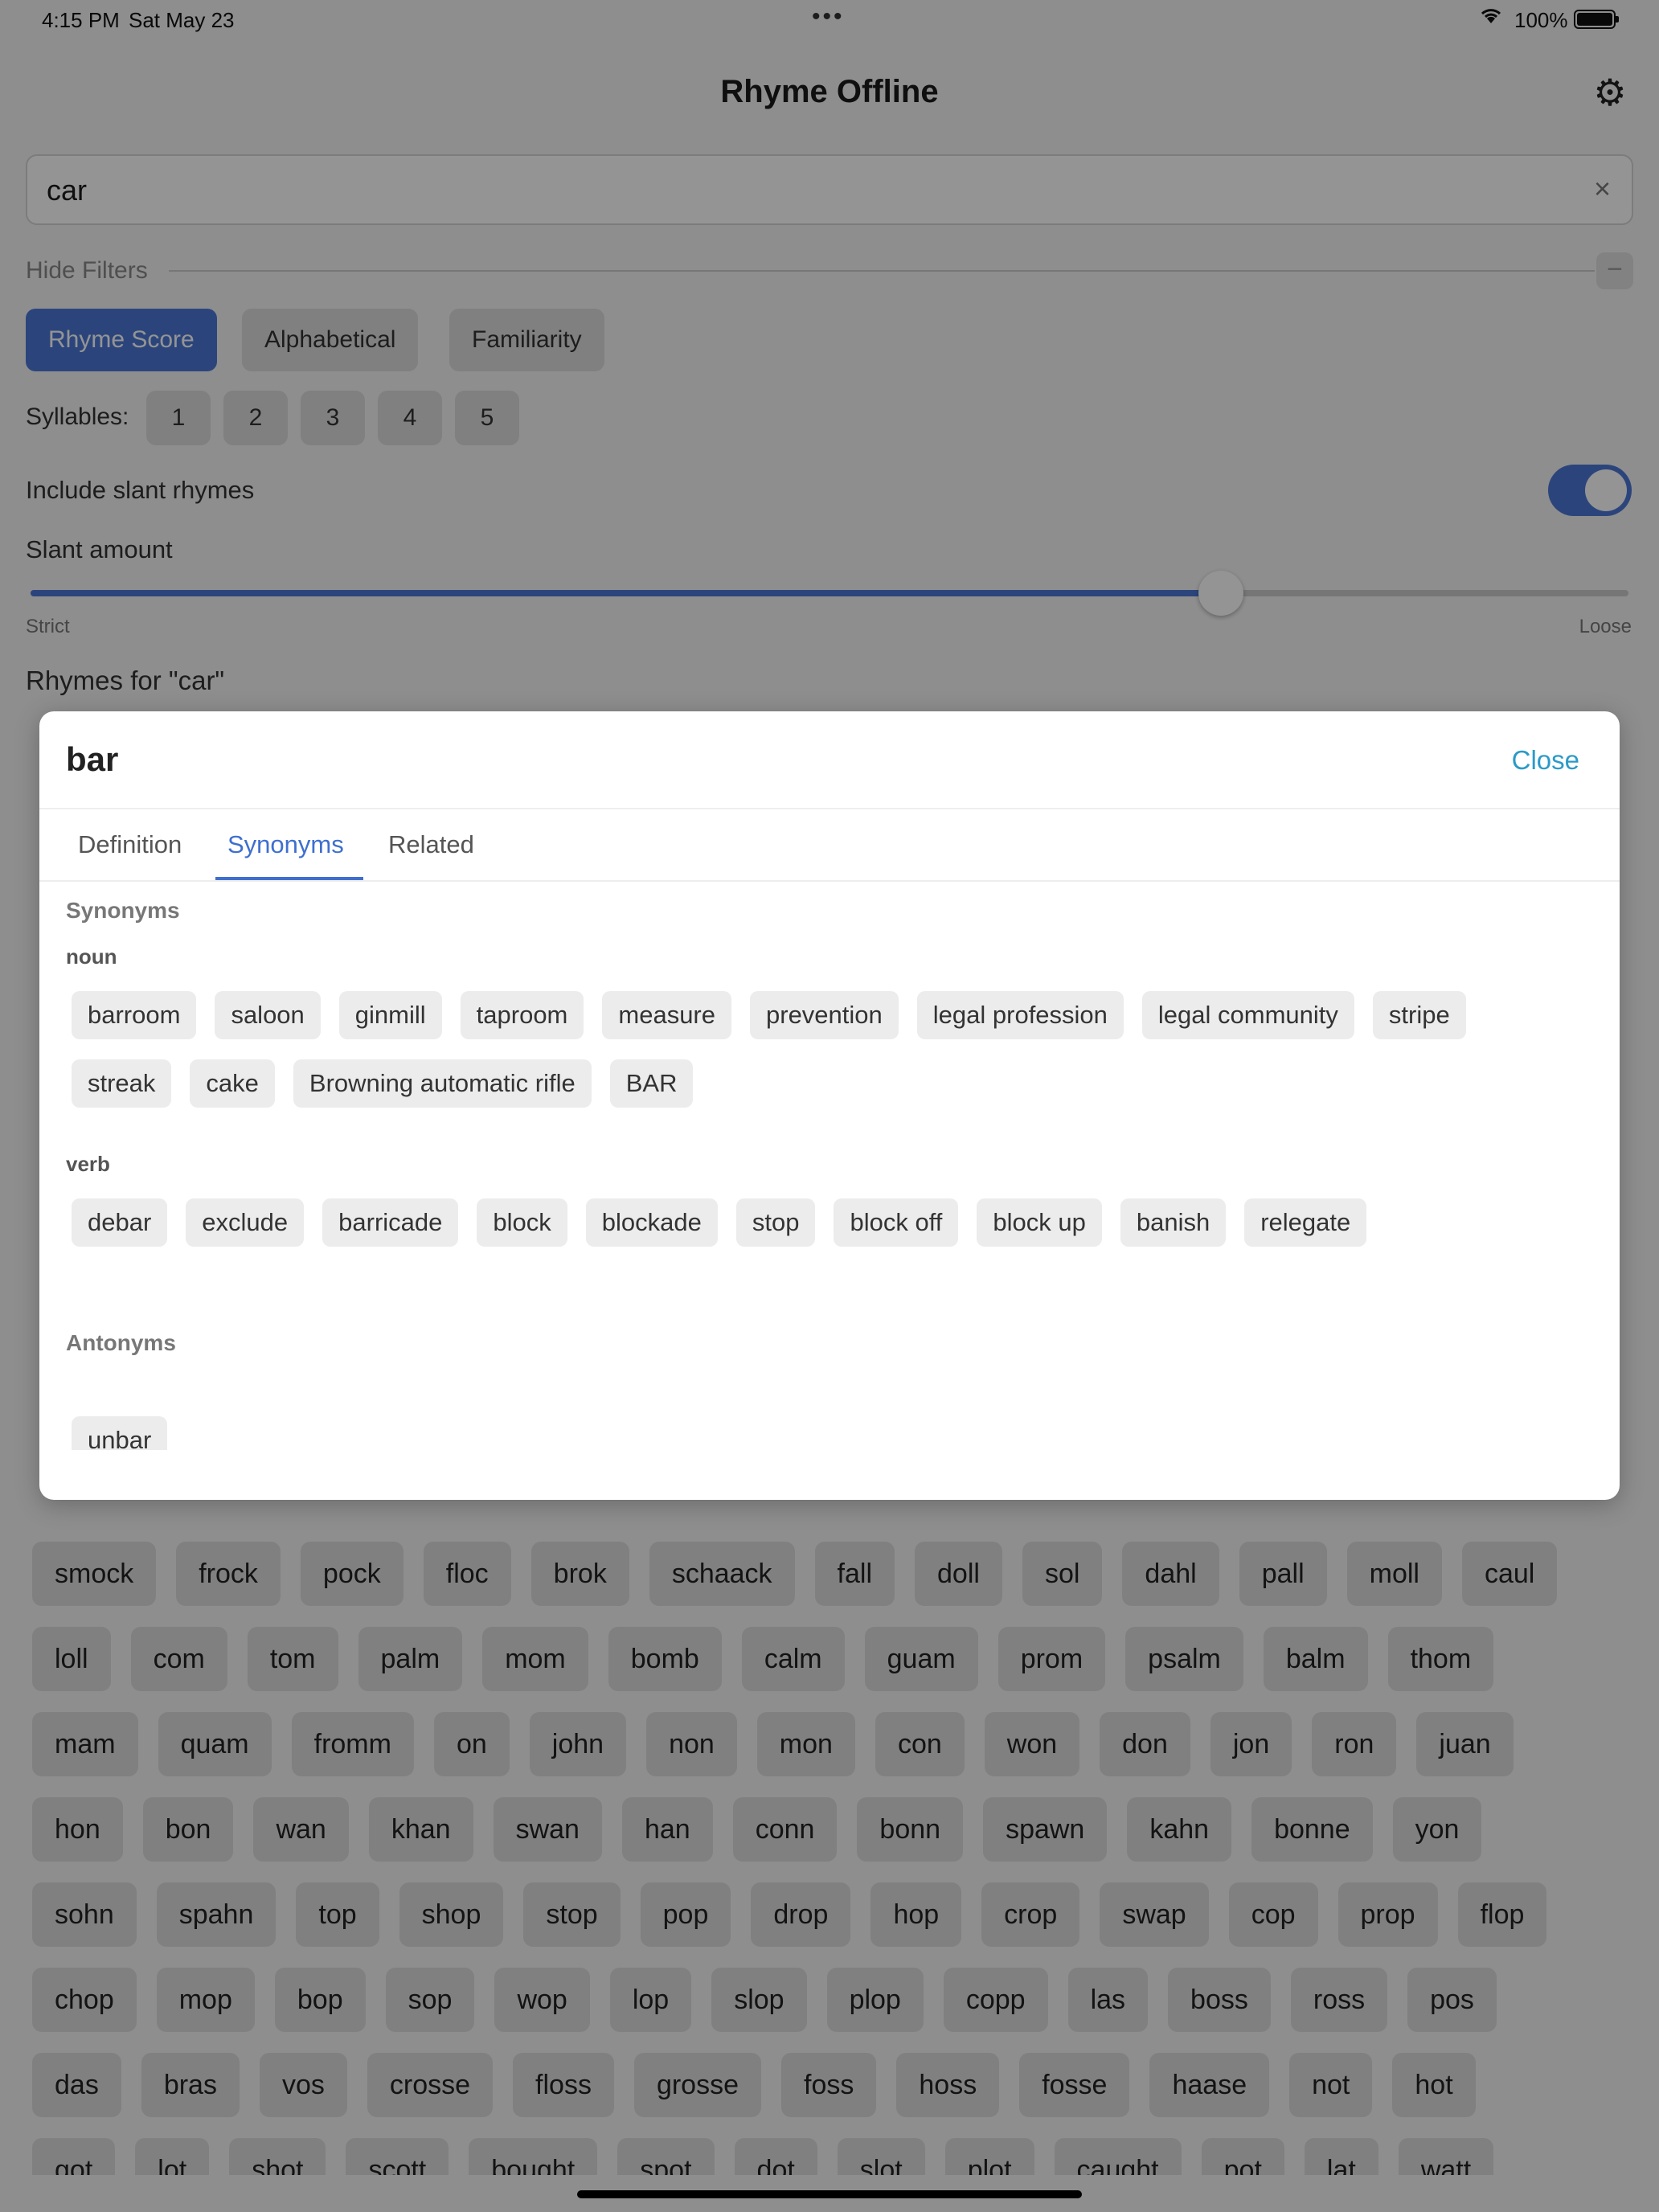  What do you see at coordinates (522, 1015) in the screenshot?
I see `synonym-chip: taproom` at bounding box center [522, 1015].